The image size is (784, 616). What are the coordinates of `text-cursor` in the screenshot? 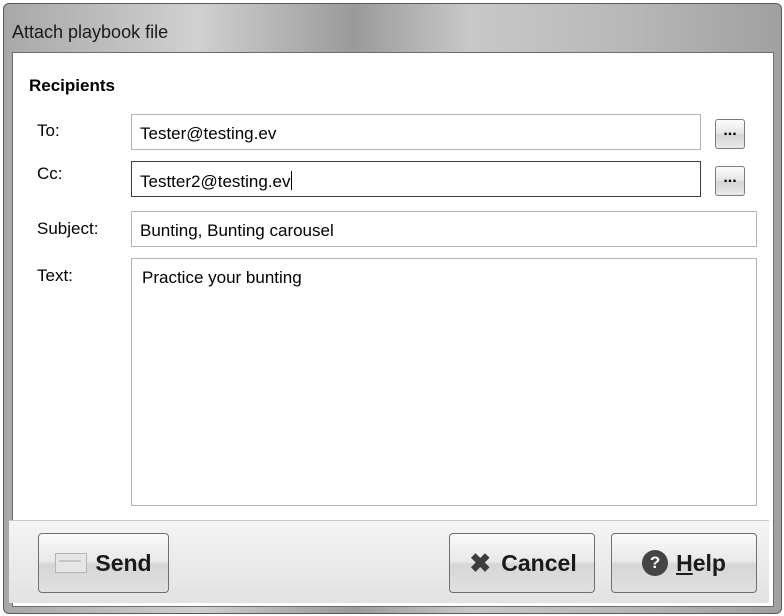 It's located at (291, 180).